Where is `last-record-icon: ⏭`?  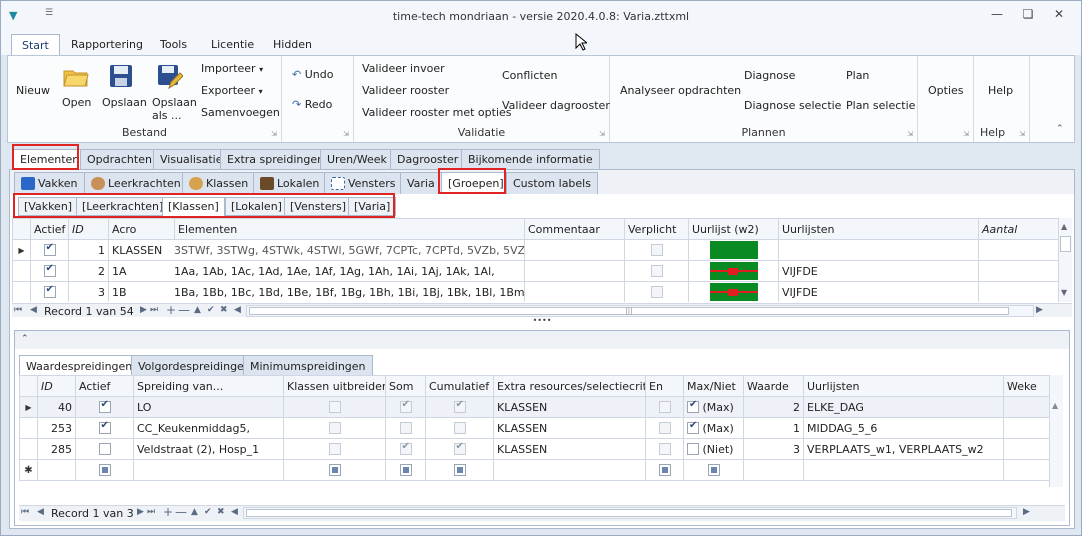
last-record-icon: ⏭ is located at coordinates (151, 512).